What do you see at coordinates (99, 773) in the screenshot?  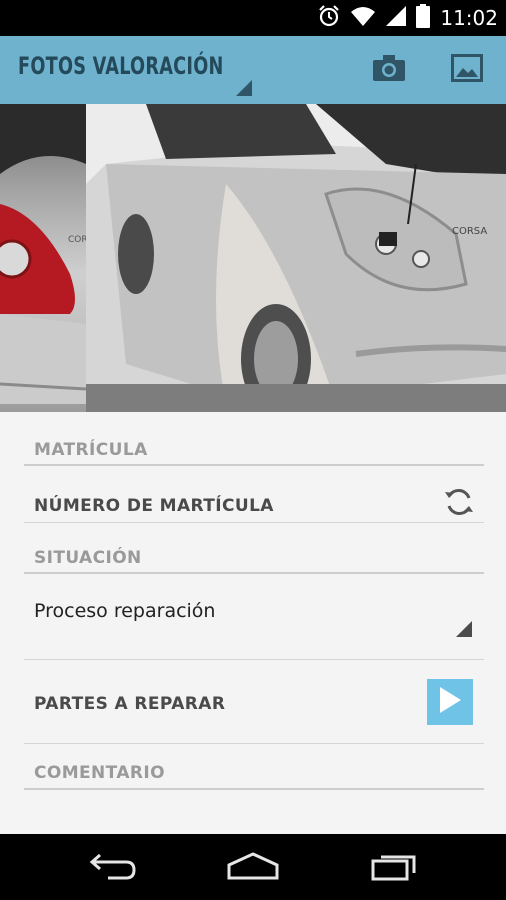 I see `comentario-label: COMENTARIO` at bounding box center [99, 773].